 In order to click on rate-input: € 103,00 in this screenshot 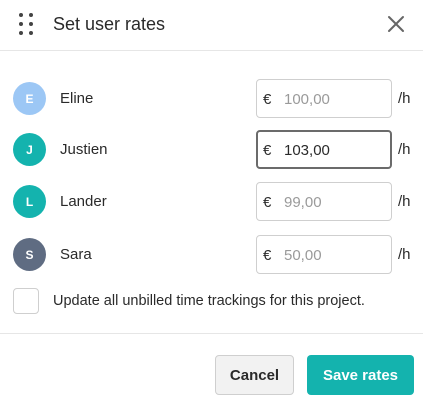, I will do `click(324, 149)`.